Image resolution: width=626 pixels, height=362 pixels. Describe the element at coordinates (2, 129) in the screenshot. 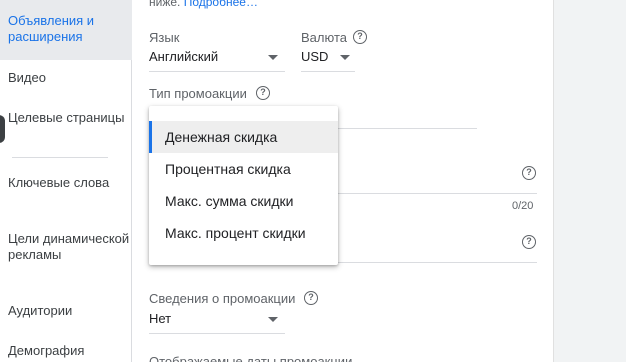

I see `collapse-handle` at that location.